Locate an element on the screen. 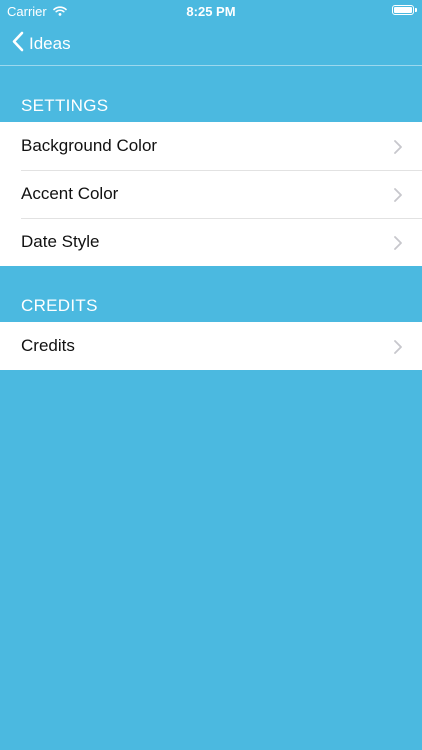 This screenshot has width=422, height=750. back-label: Ideas is located at coordinates (50, 43).